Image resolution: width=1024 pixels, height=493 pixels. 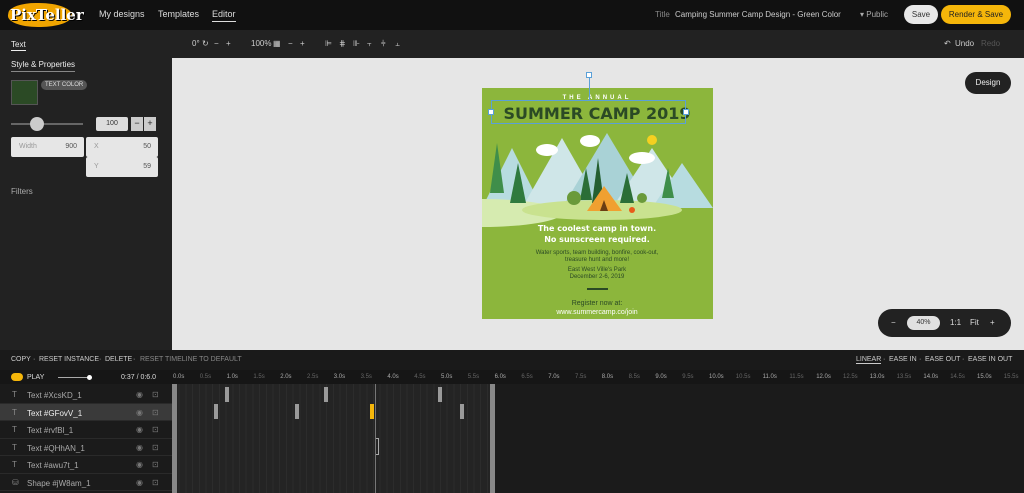 What do you see at coordinates (205, 43) in the screenshot?
I see `rotate-icon: ↻` at bounding box center [205, 43].